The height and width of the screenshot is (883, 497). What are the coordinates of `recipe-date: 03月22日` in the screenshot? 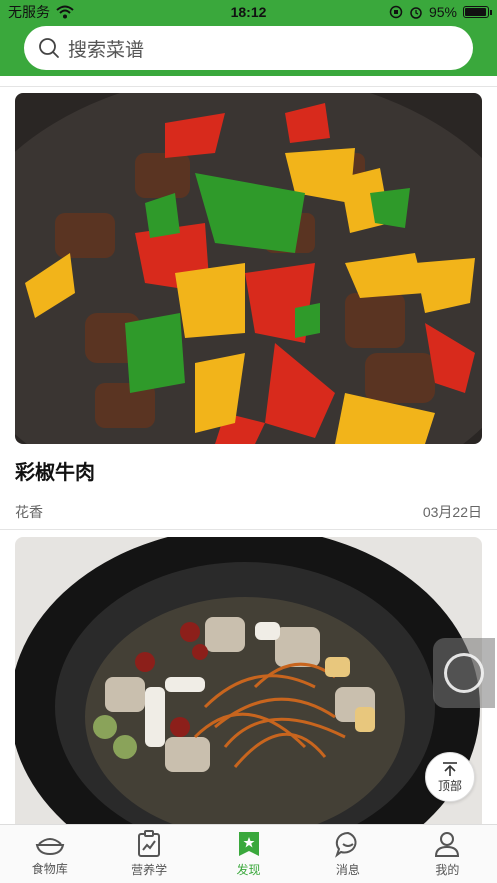 It's located at (452, 512).